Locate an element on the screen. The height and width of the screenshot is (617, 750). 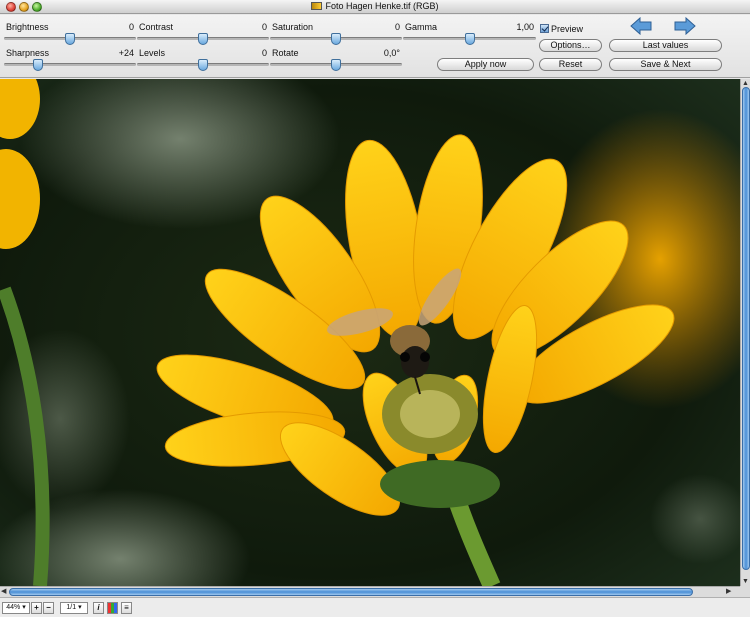
scroll-right-arrow-icon: ▶ is located at coordinates (728, 591).